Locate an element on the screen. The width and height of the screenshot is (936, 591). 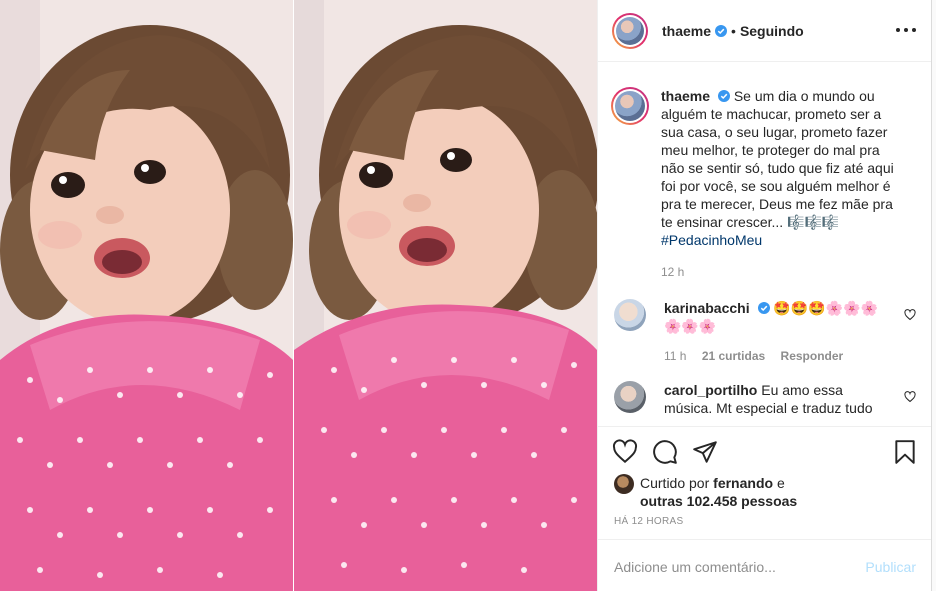
caption-avatar is located at coordinates (630, 106).